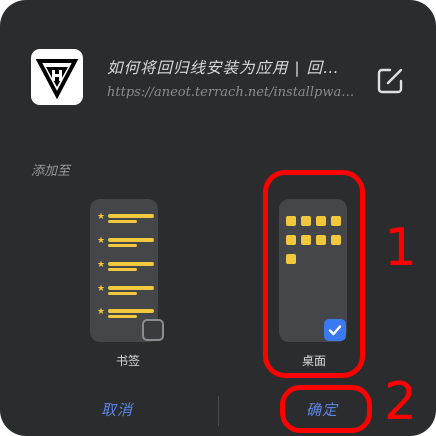 This screenshot has width=436, height=436. What do you see at coordinates (218, 411) in the screenshot?
I see `button-divider` at bounding box center [218, 411].